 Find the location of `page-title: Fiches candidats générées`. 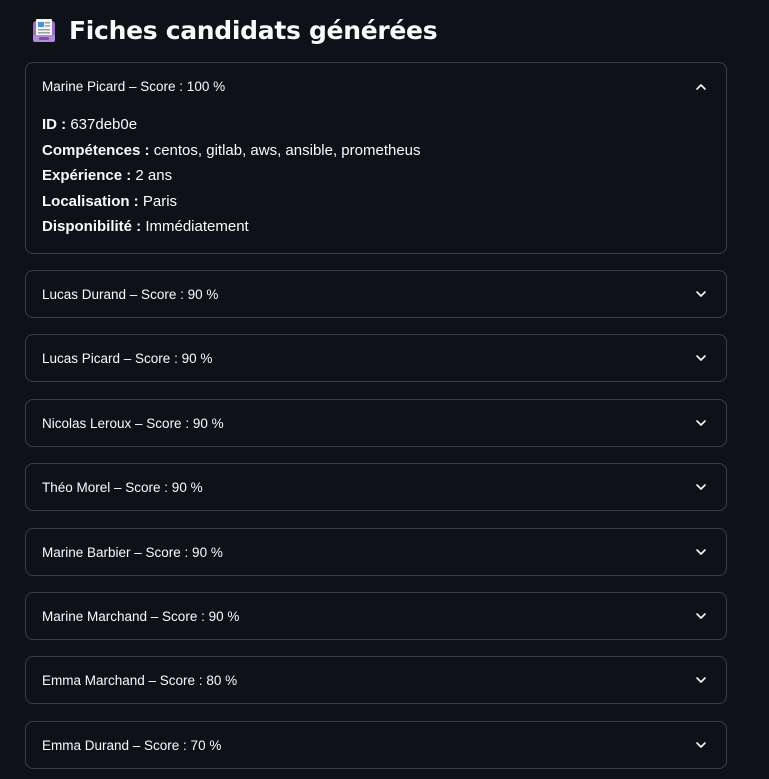

page-title: Fiches candidats générées is located at coordinates (253, 30).